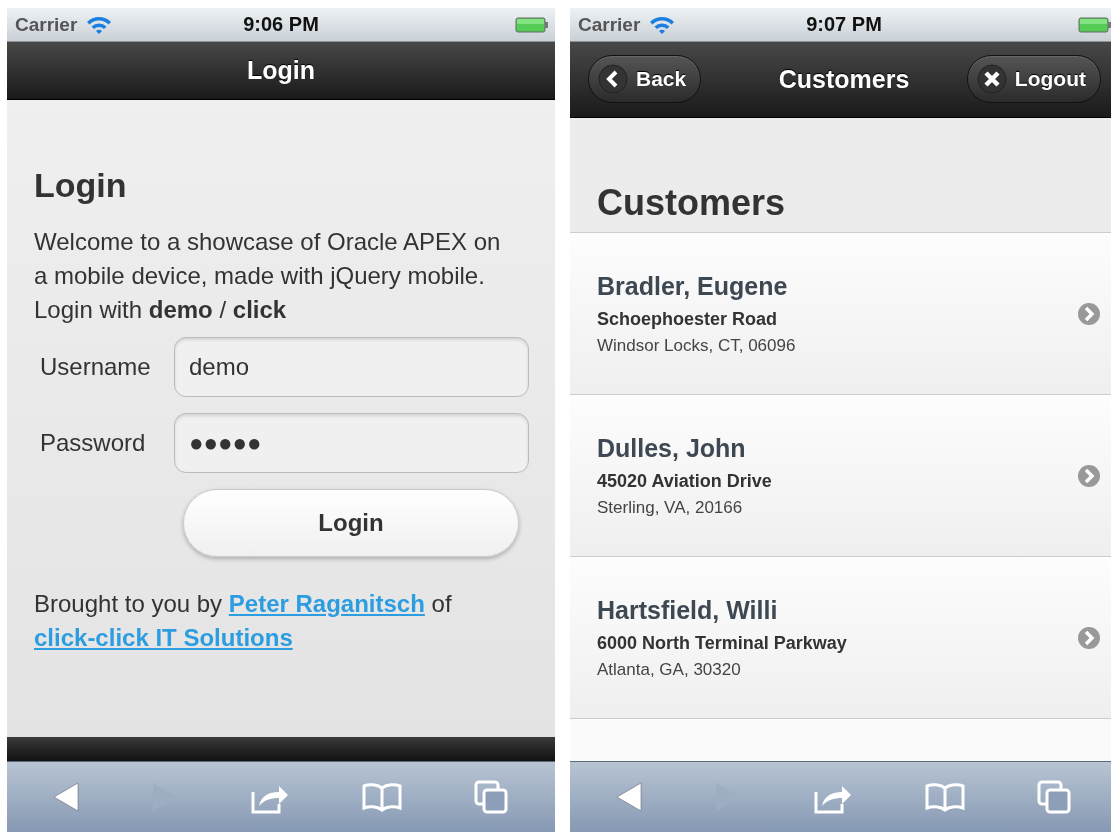 The height and width of the screenshot is (832, 1111). Describe the element at coordinates (684, 481) in the screenshot. I see `street-address: 45020 Aviation Drive` at that location.